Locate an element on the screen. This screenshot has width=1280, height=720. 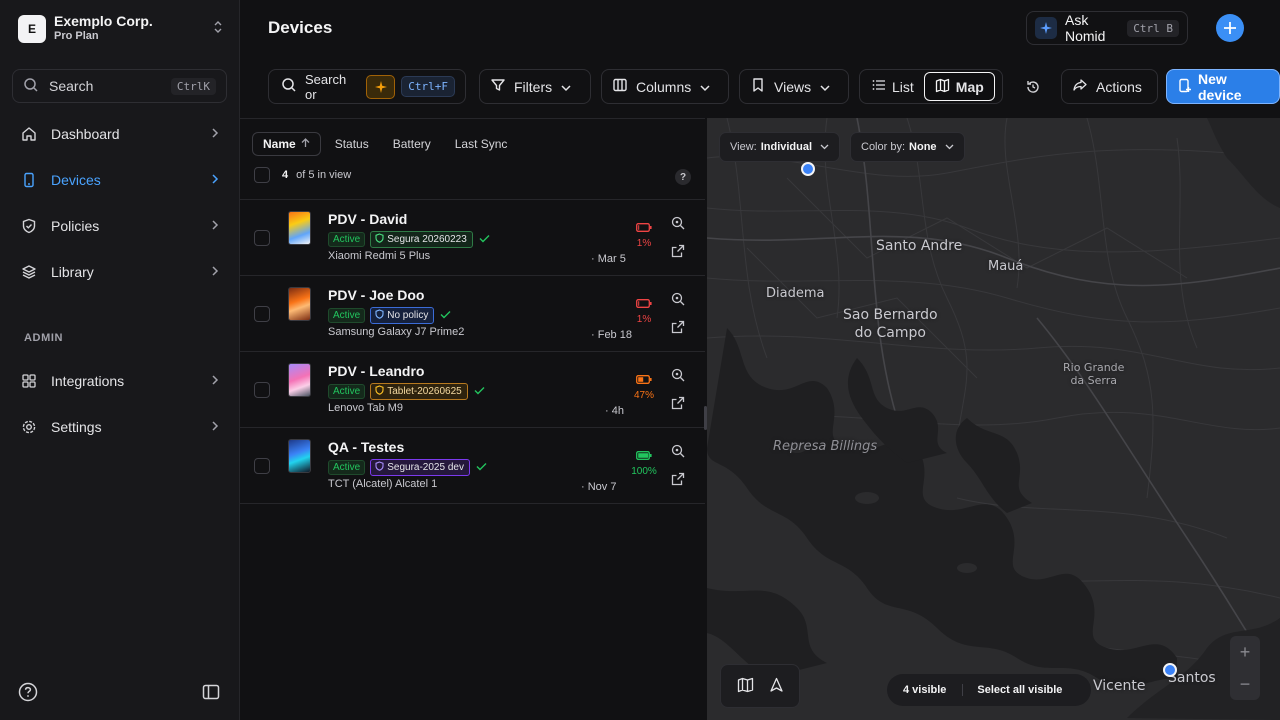
sidebar-search: Search CtrlK is located at coordinates (119, 86).